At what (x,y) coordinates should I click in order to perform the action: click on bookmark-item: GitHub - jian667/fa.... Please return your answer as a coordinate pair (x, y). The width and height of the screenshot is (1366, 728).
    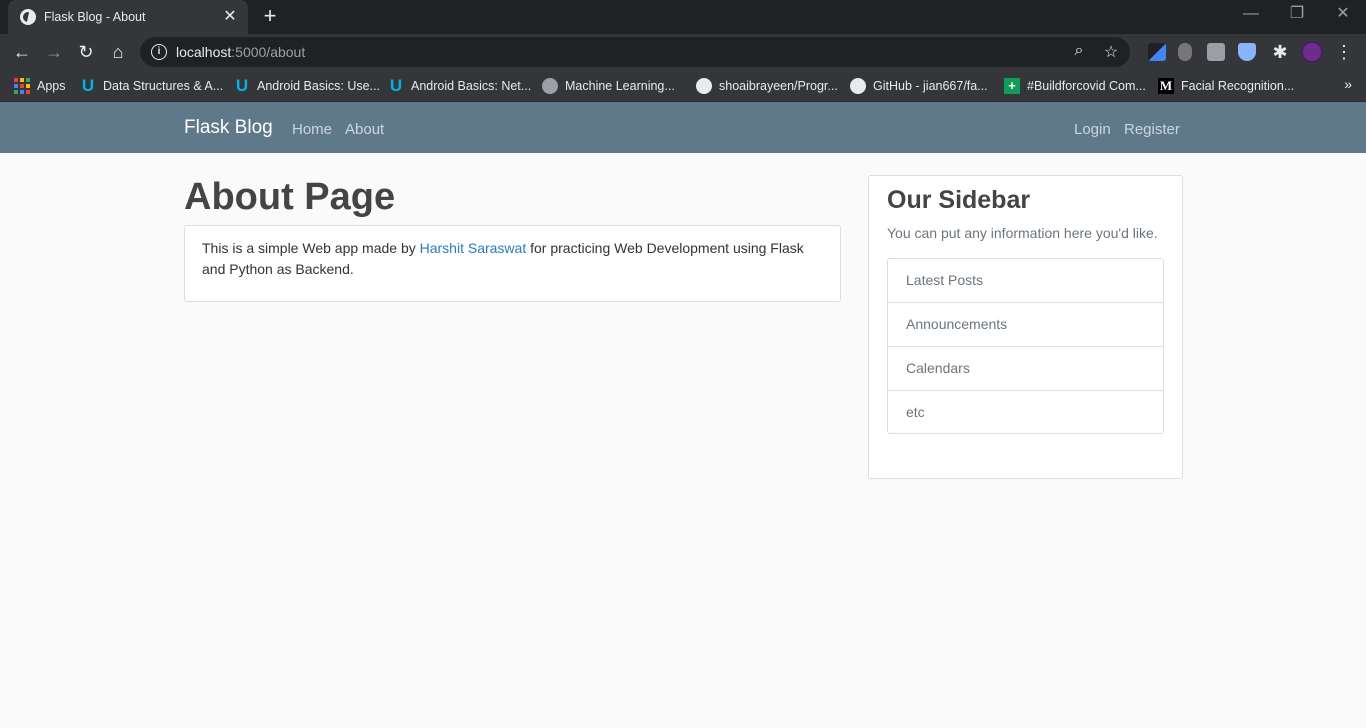
    Looking at the image, I should click on (919, 86).